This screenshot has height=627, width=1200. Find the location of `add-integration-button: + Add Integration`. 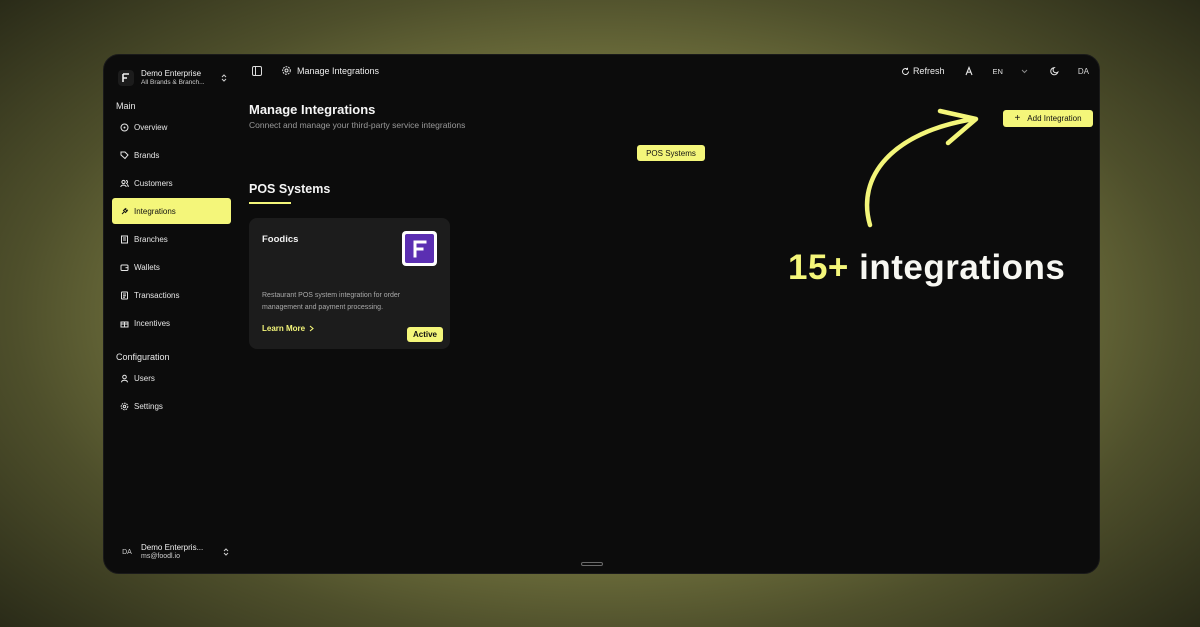

add-integration-button: + Add Integration is located at coordinates (1048, 118).